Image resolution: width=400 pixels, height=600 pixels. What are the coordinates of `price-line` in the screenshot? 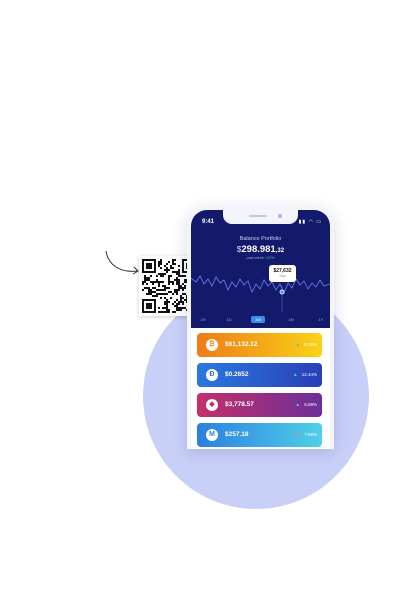 It's located at (260, 285).